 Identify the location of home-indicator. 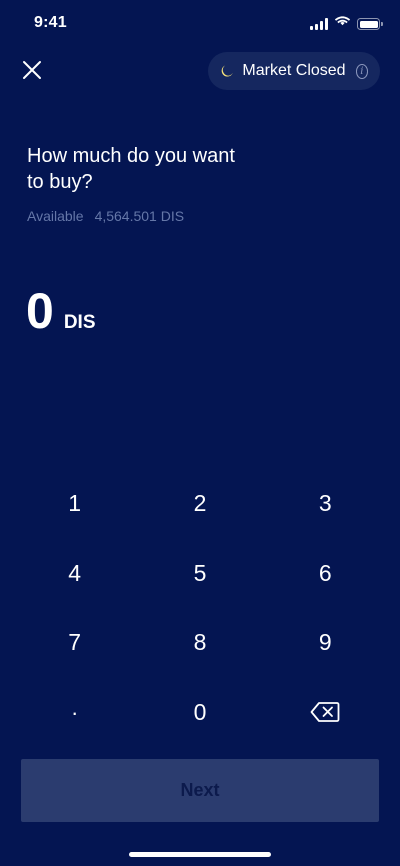
(200, 854).